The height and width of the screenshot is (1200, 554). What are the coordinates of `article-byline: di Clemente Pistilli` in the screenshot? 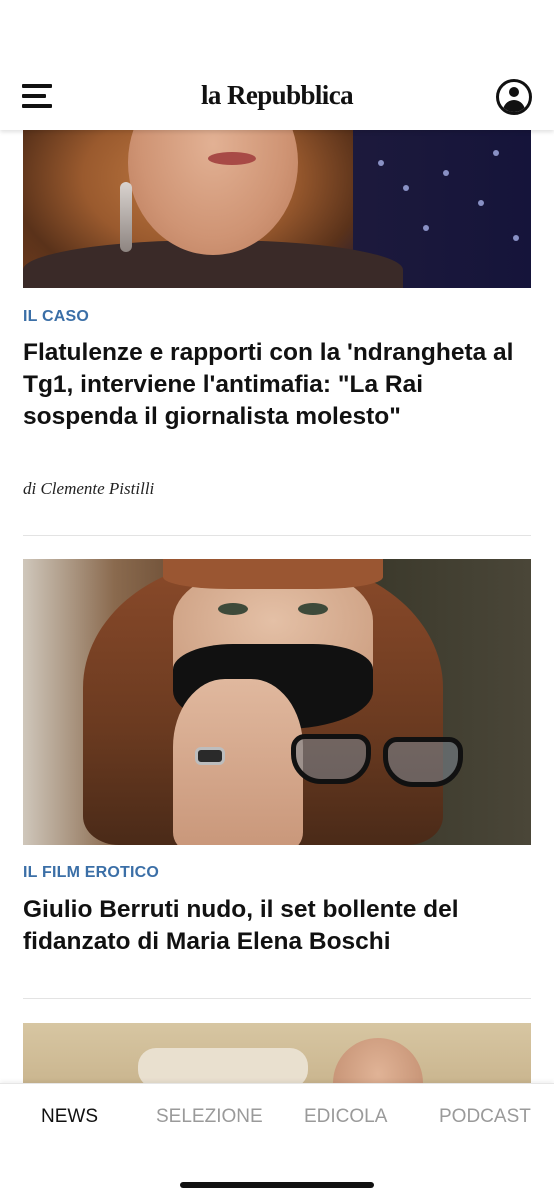 It's located at (89, 488).